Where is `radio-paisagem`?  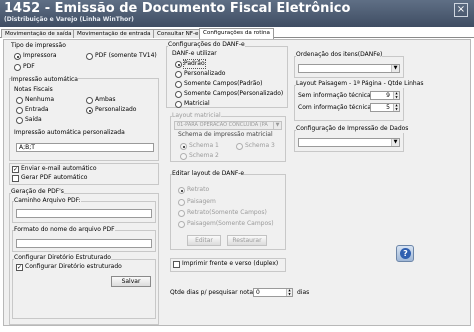 radio-paisagem is located at coordinates (181, 202).